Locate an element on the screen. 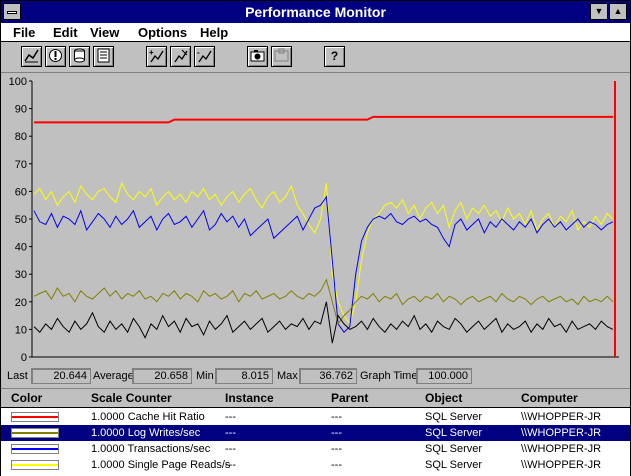 This screenshot has width=631, height=476. y-tick-label: 50 is located at coordinates (21, 220).